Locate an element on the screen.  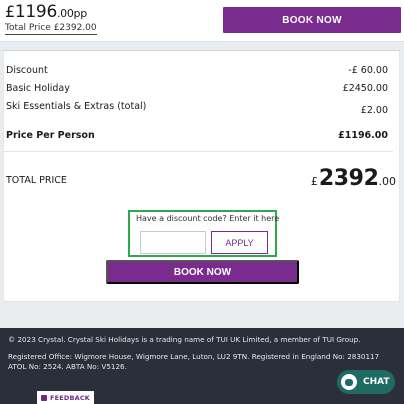
feedback-tab: FEEDBACK is located at coordinates (65, 397).